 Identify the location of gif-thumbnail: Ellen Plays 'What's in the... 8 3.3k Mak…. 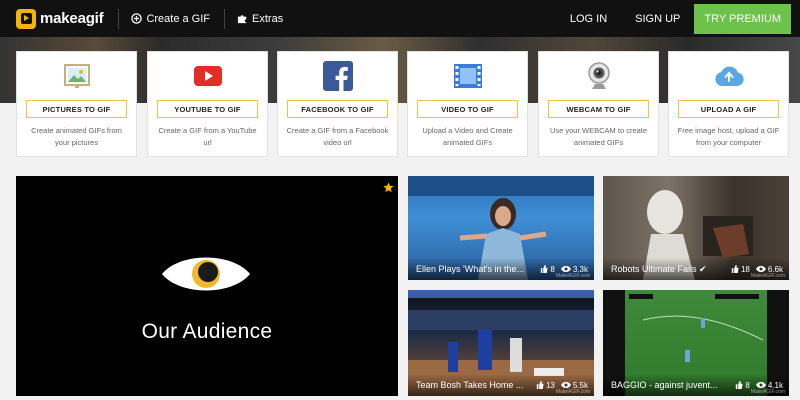
(501, 228).